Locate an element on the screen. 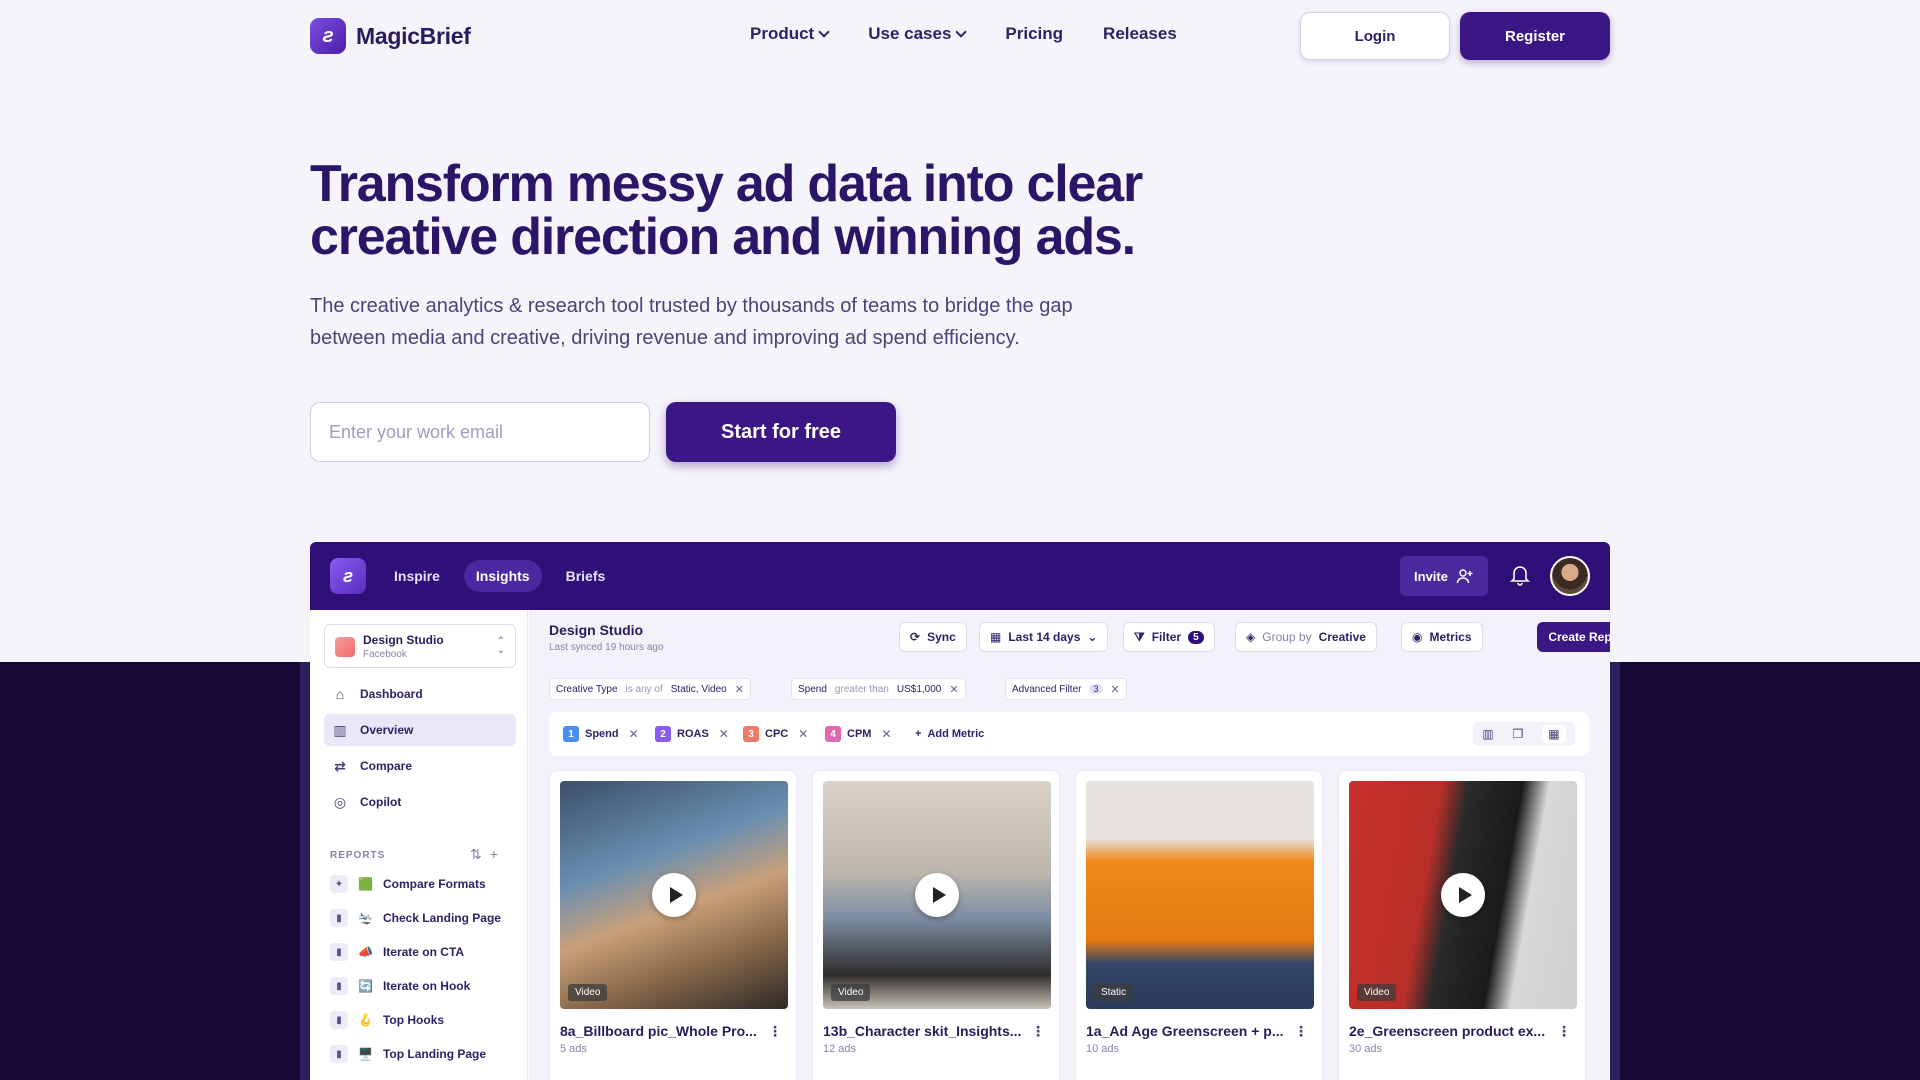 The image size is (1920, 1080). app-tabs: Inspire Insights Briefs is located at coordinates (499, 576).